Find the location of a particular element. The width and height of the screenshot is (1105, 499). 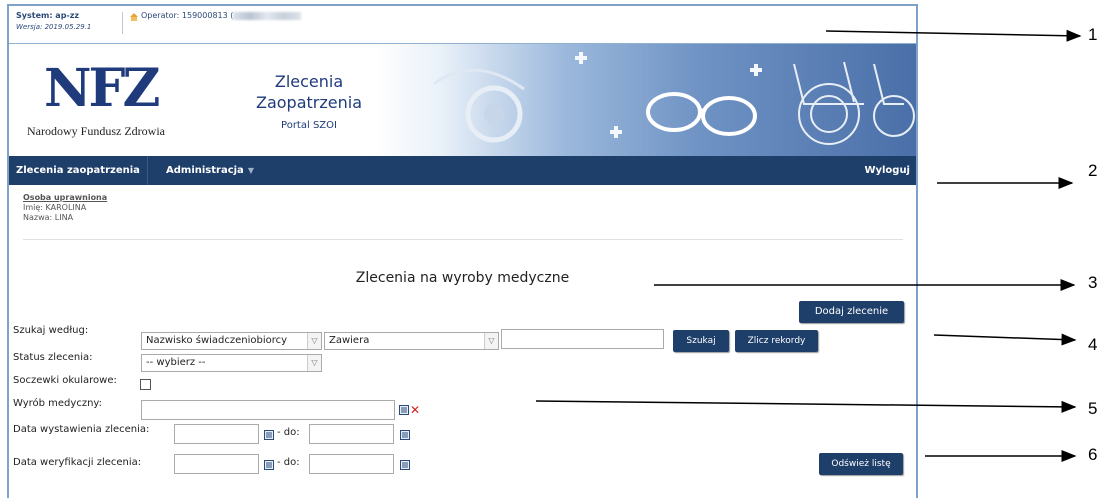

callout-number-6: 6 is located at coordinates (1093, 454).